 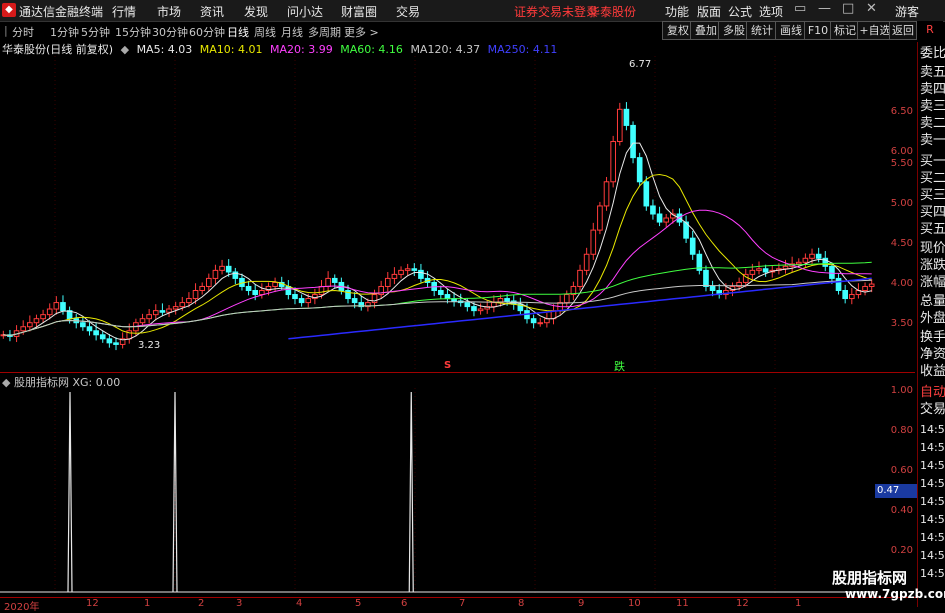 What do you see at coordinates (6, 30) in the screenshot?
I see `collapse-icon: |` at bounding box center [6, 30].